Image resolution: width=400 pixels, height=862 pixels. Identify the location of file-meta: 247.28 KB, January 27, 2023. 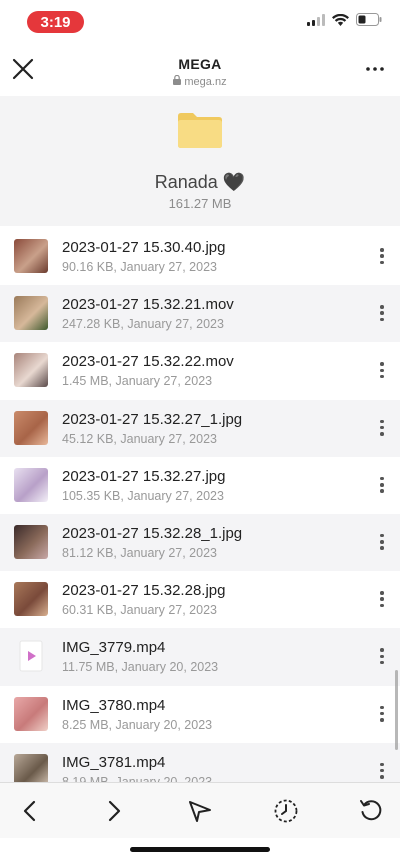
(143, 324).